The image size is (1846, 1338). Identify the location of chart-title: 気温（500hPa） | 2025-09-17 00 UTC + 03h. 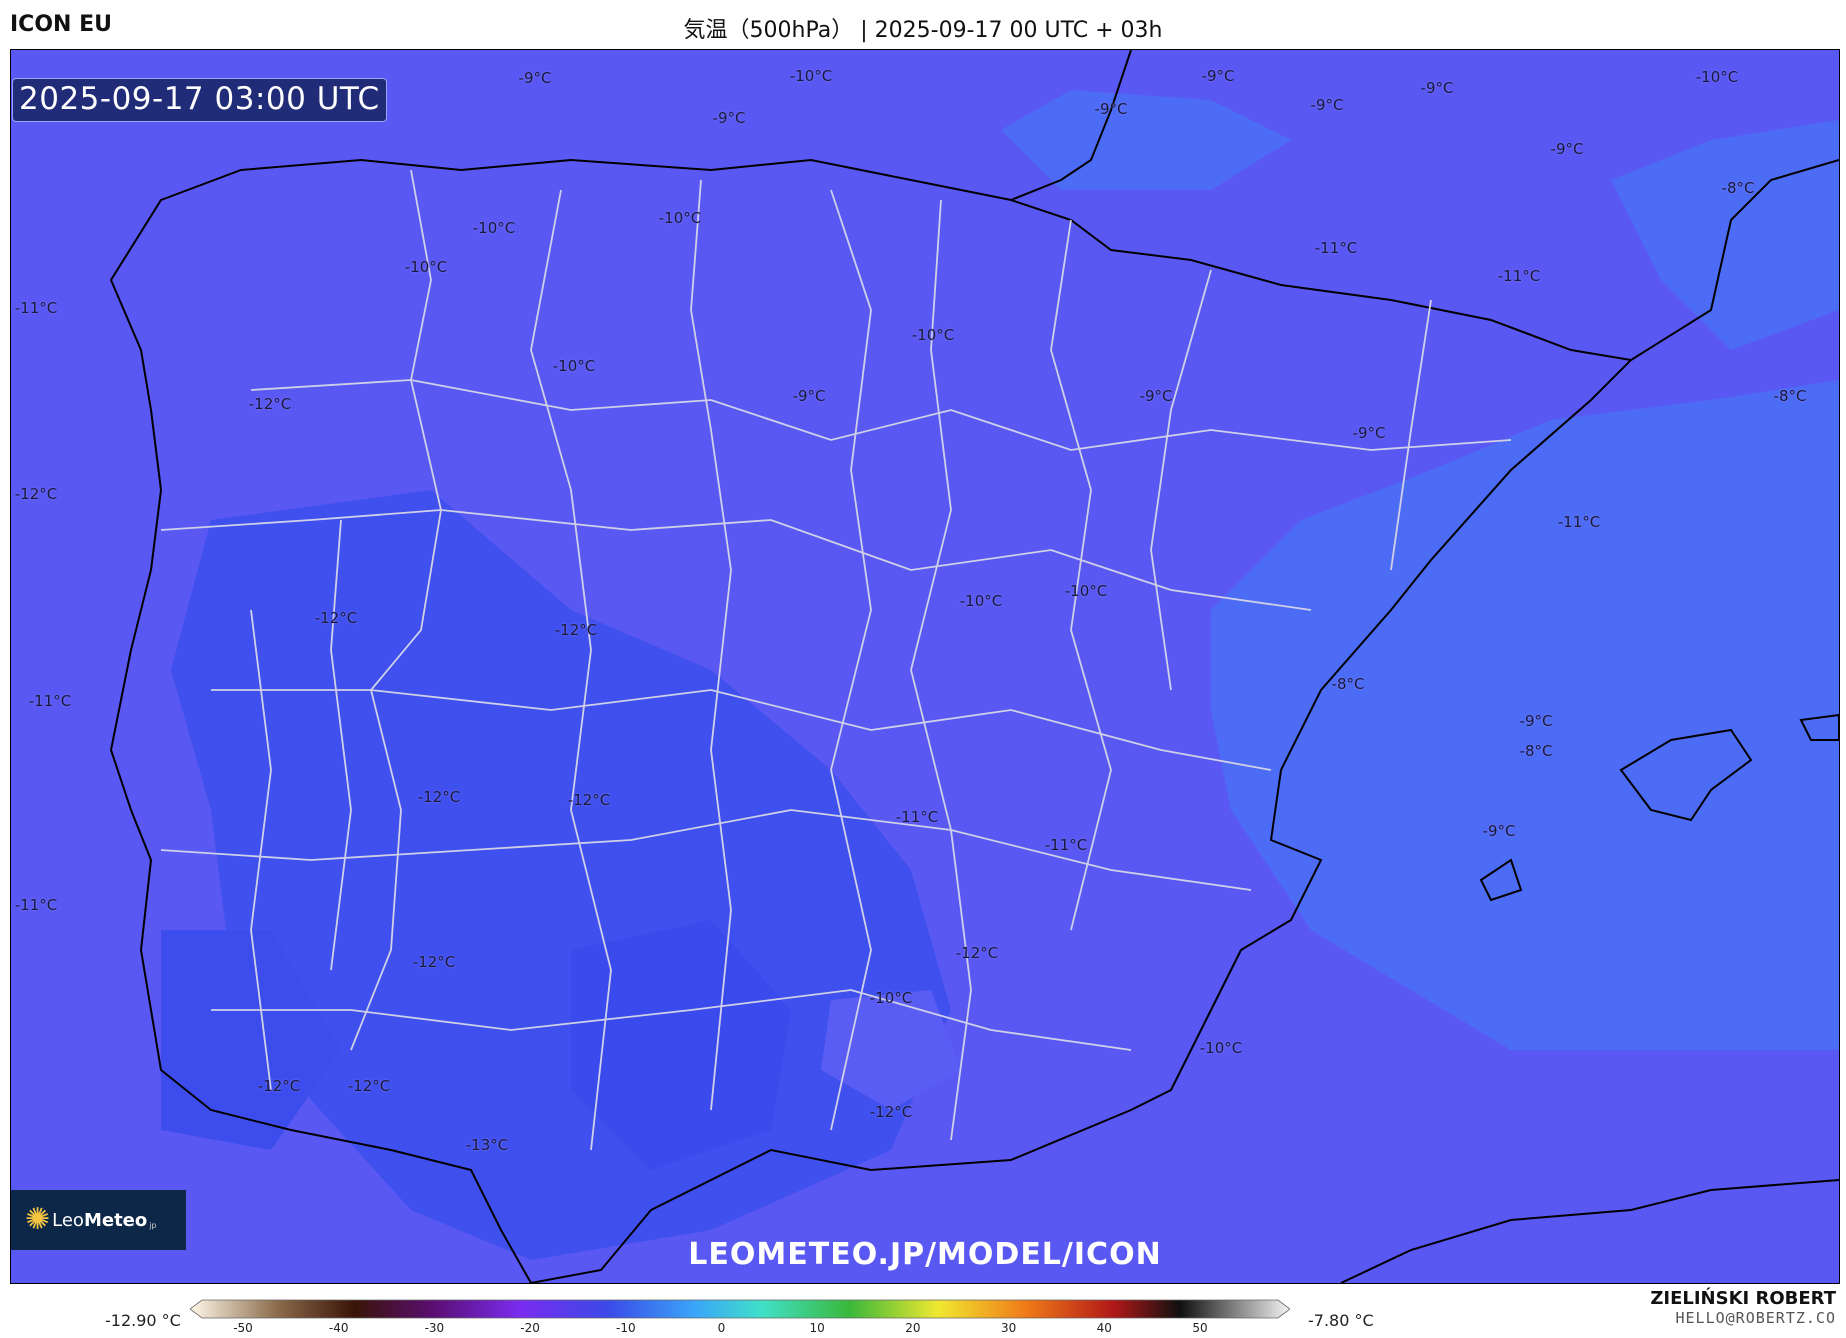
(923, 30).